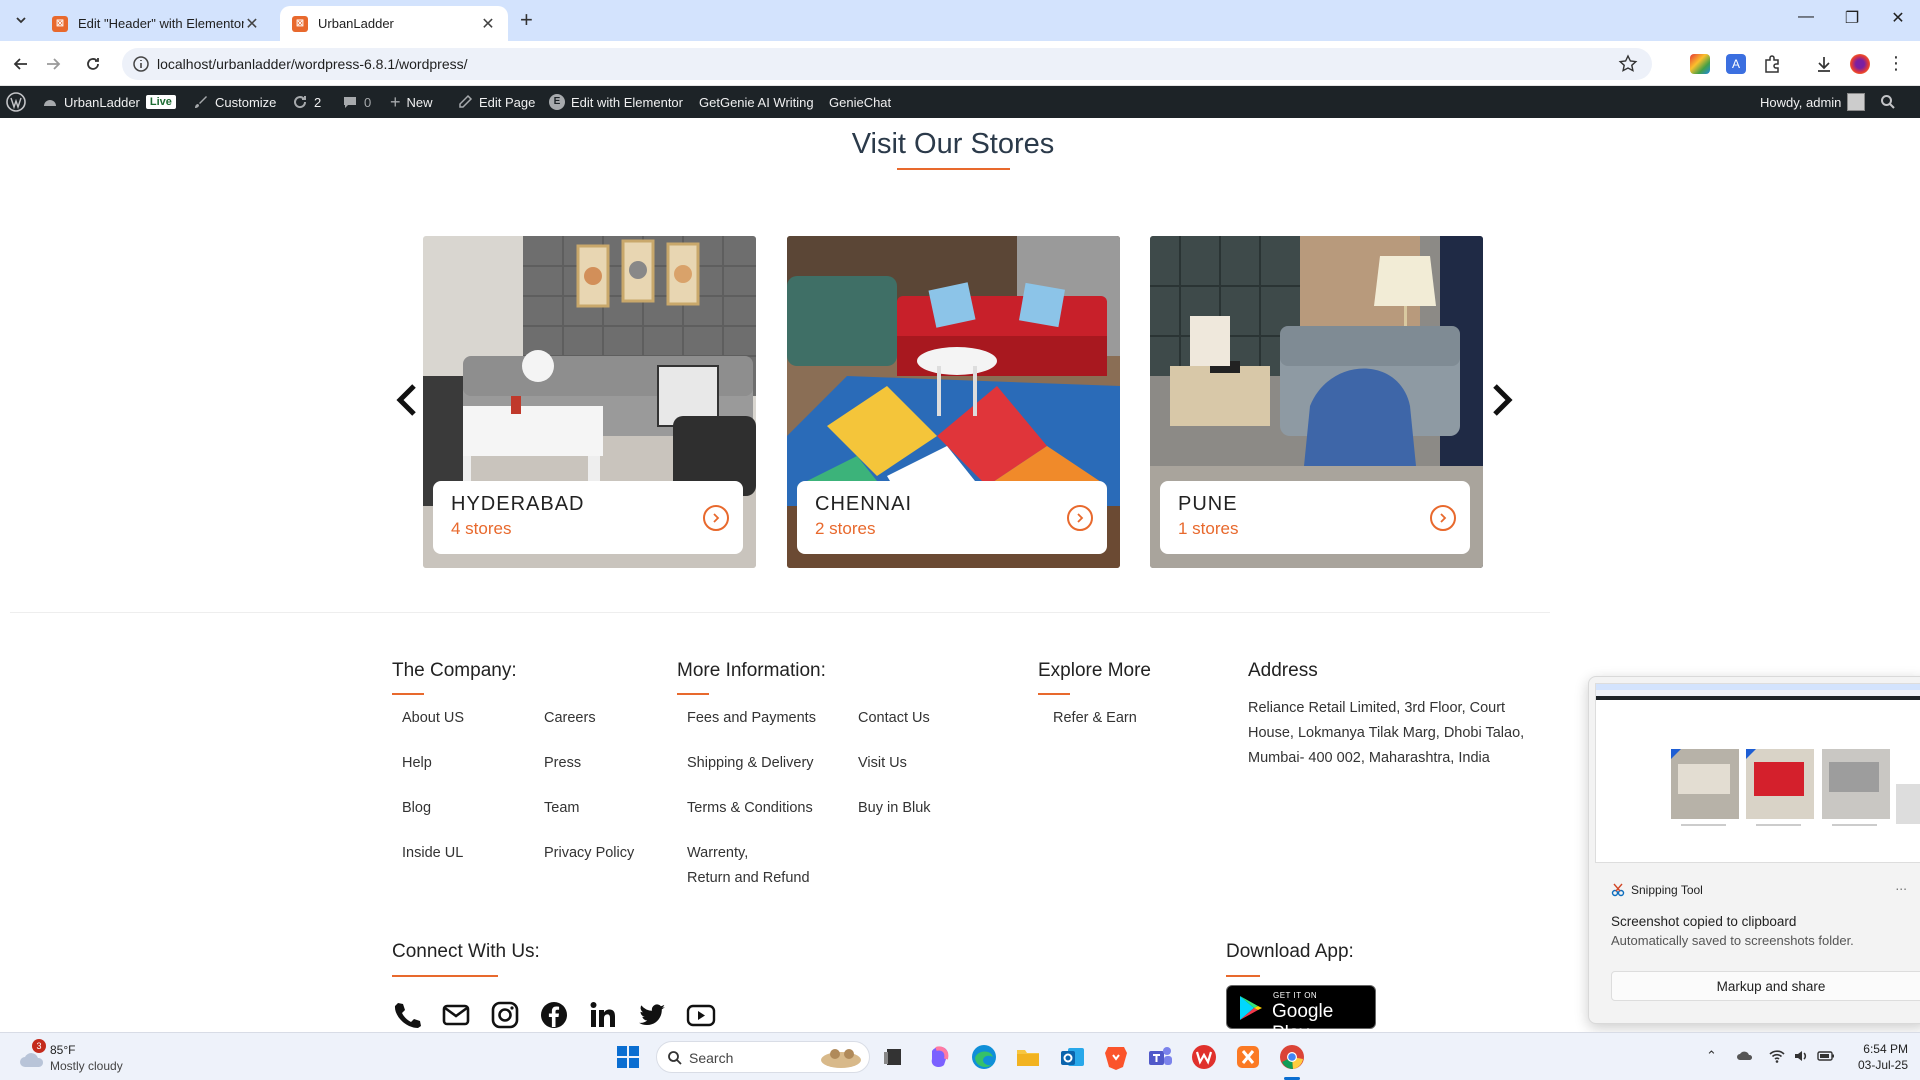 The image size is (1920, 1080). I want to click on adminbar-comments: 0, so click(356, 102).